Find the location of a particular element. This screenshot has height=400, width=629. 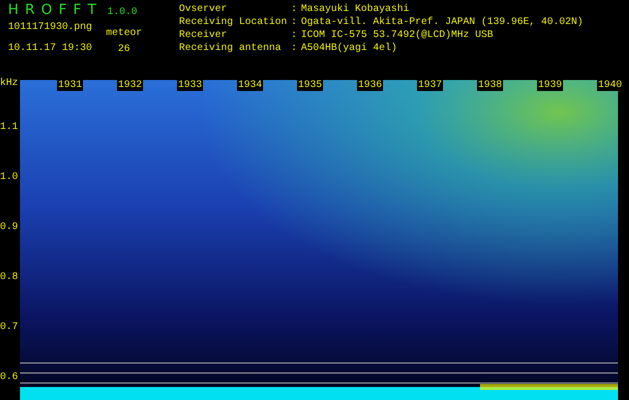

time-label: 1939 is located at coordinates (550, 85).